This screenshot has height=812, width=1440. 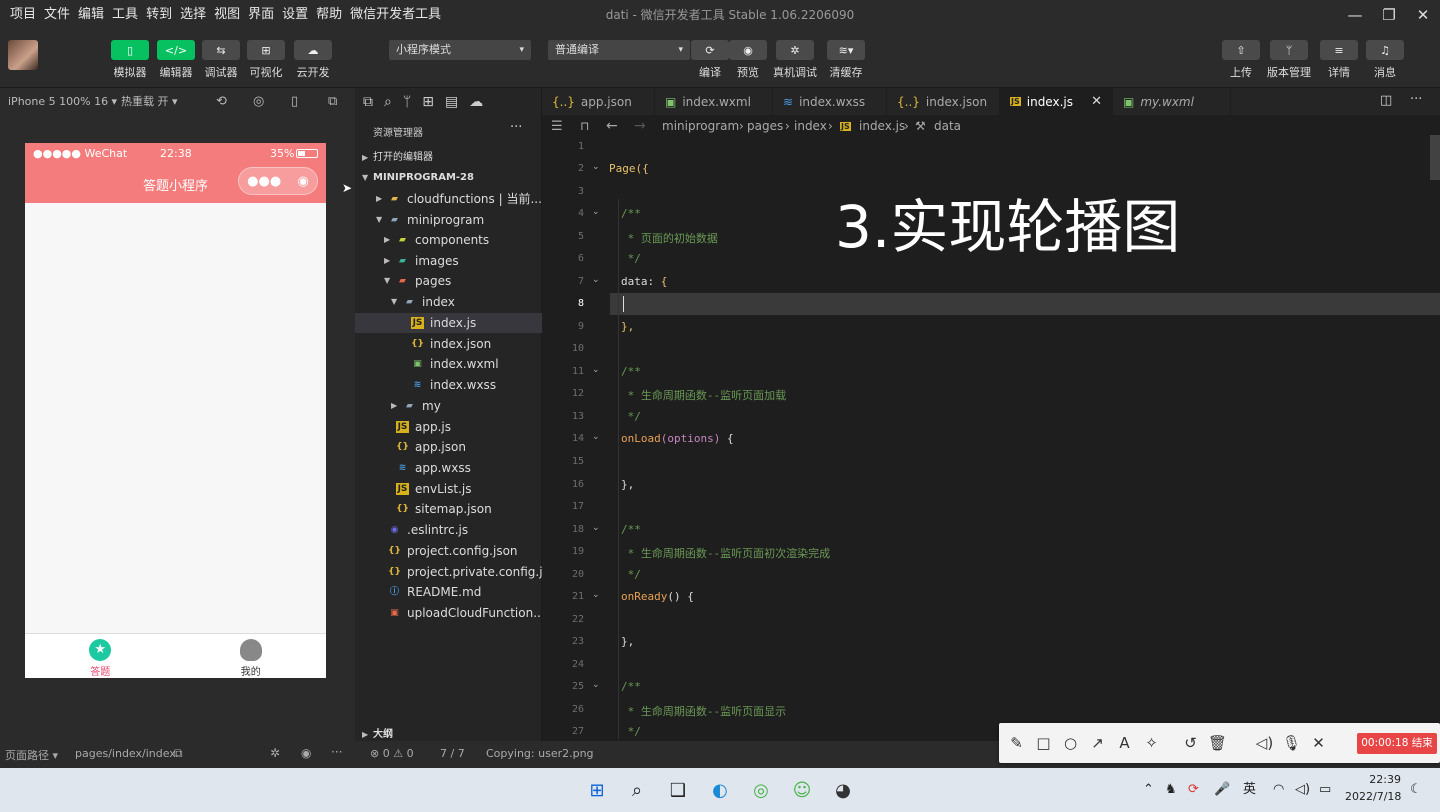 I want to click on tree-index-js: JS index.js, so click(x=448, y=323).